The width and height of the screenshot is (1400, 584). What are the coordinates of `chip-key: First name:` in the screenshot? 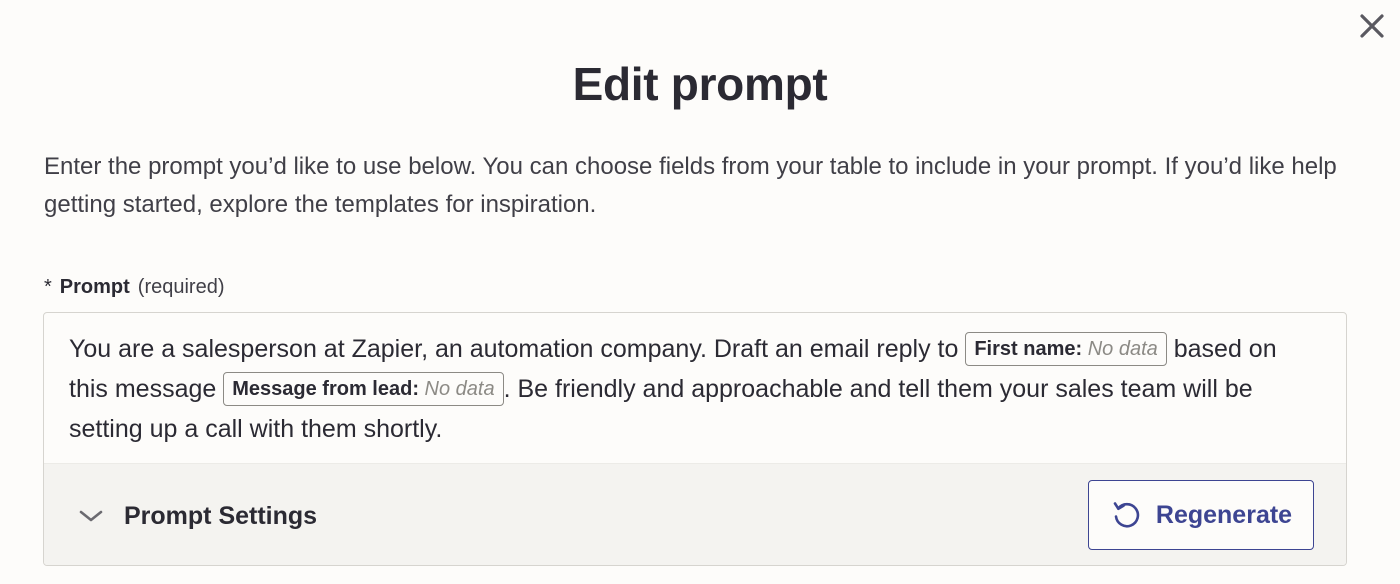 It's located at (1028, 349).